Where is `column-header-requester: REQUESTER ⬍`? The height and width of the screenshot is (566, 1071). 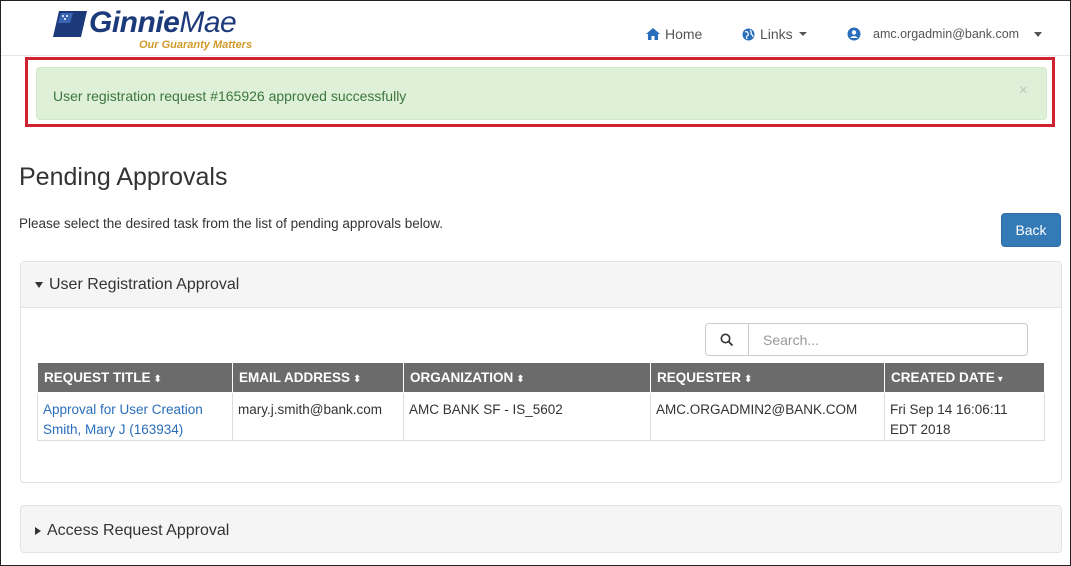 column-header-requester: REQUESTER ⬍ is located at coordinates (767, 377).